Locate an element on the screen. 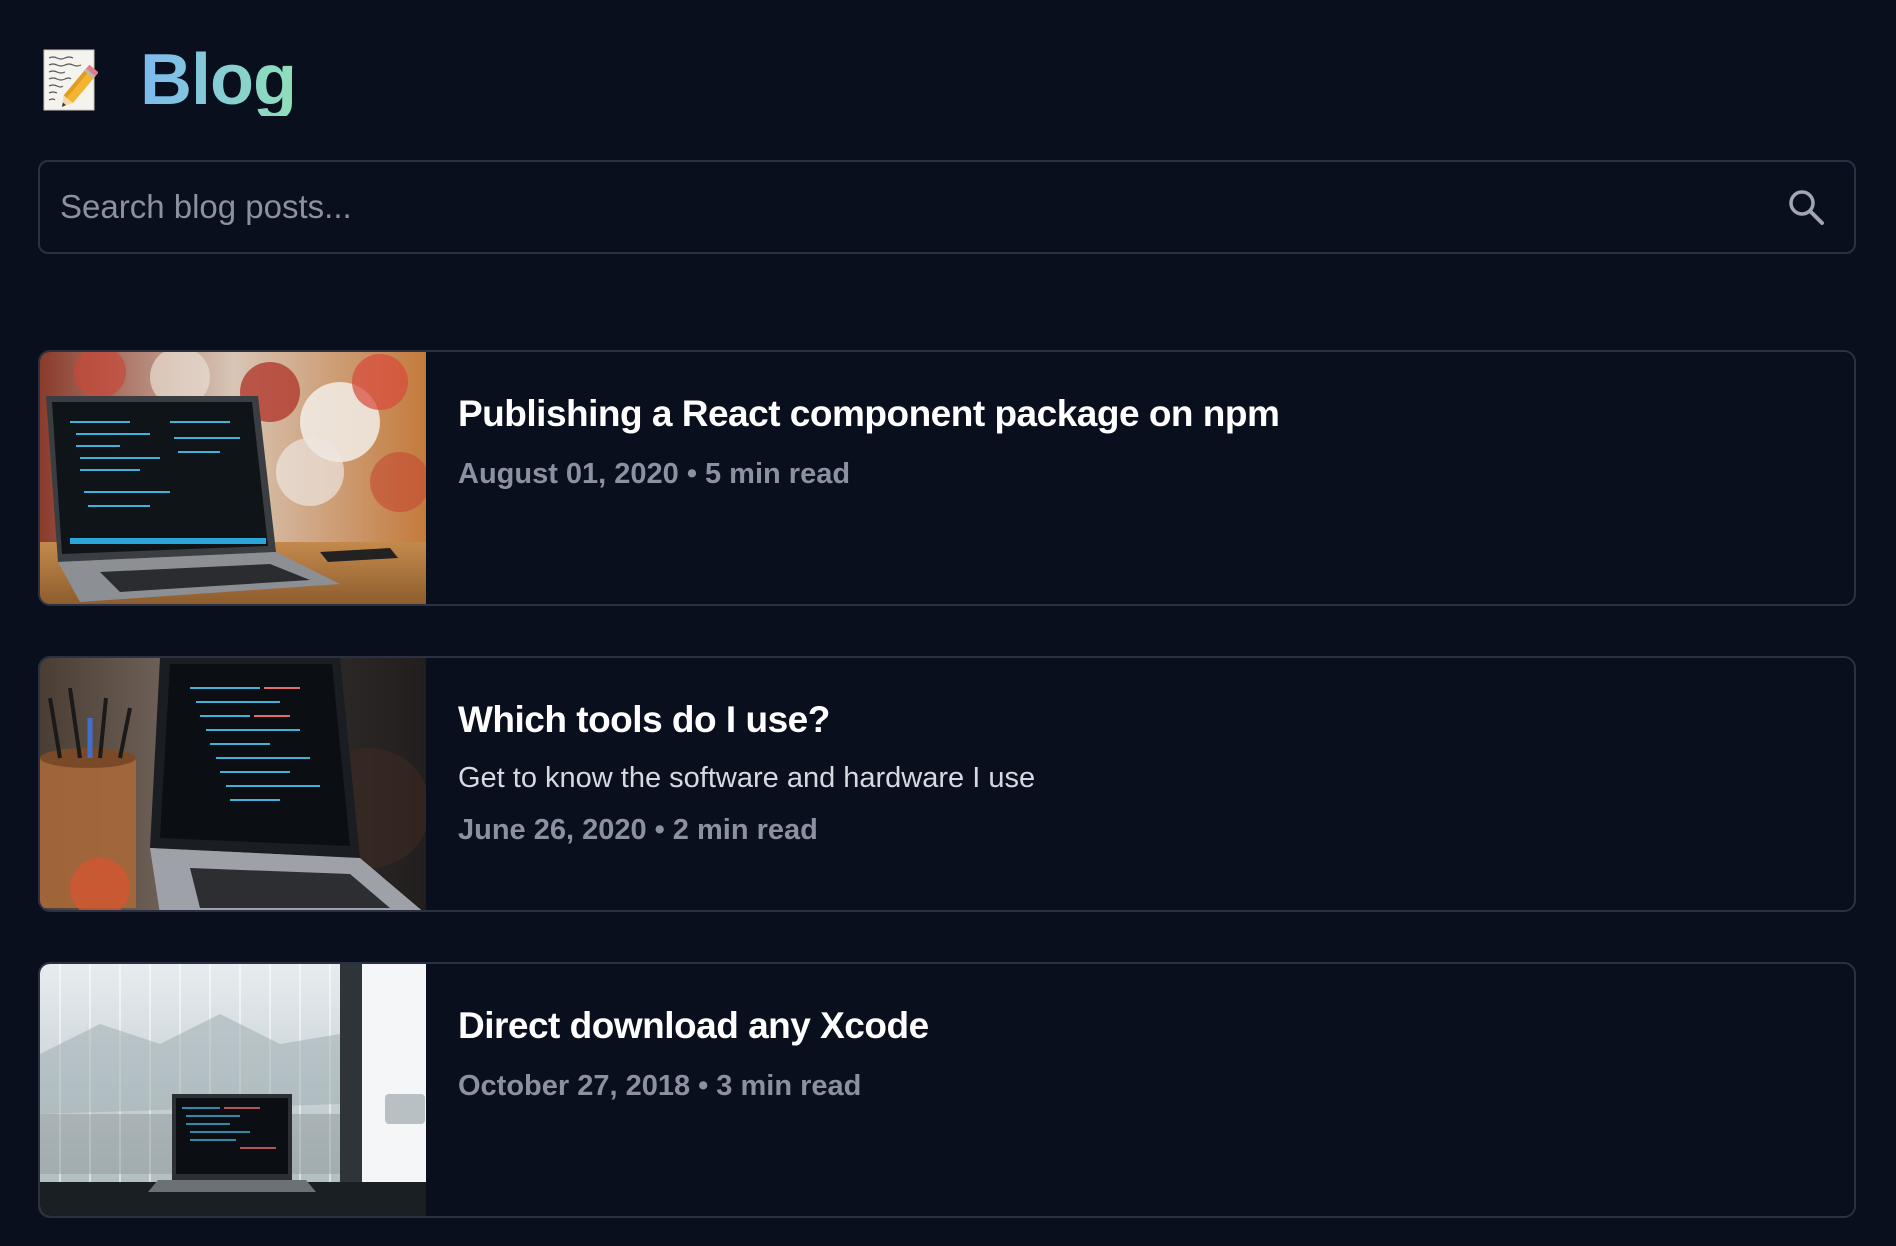  post-meta: August 01, 2020 • 5 min read is located at coordinates (868, 475).